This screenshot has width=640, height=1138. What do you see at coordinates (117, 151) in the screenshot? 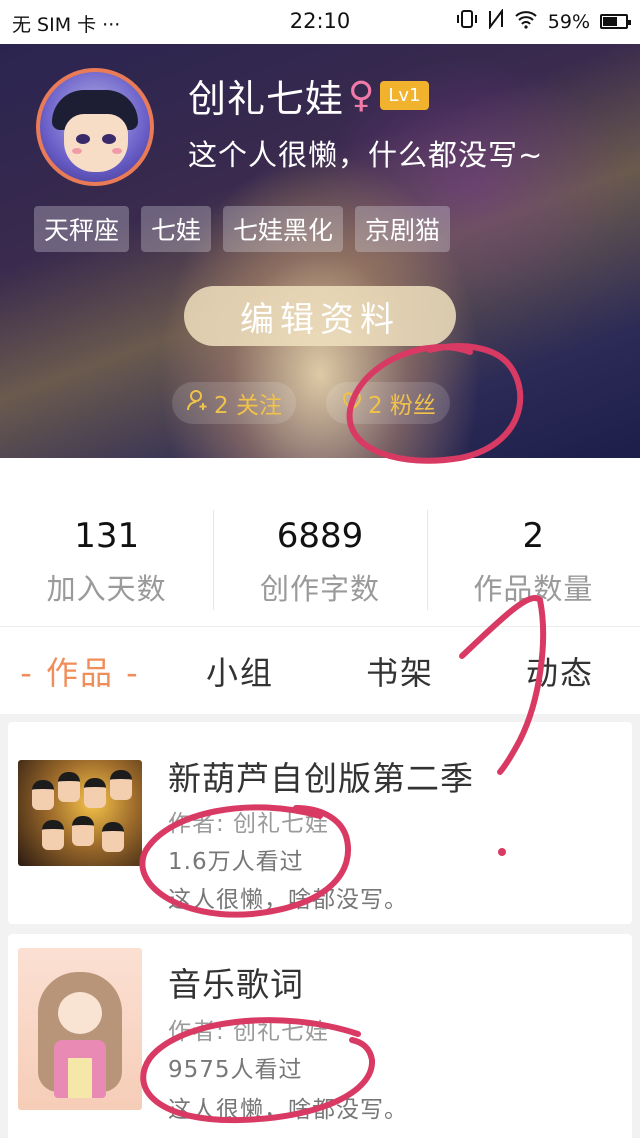
I see `avatar-cheek-right` at bounding box center [117, 151].